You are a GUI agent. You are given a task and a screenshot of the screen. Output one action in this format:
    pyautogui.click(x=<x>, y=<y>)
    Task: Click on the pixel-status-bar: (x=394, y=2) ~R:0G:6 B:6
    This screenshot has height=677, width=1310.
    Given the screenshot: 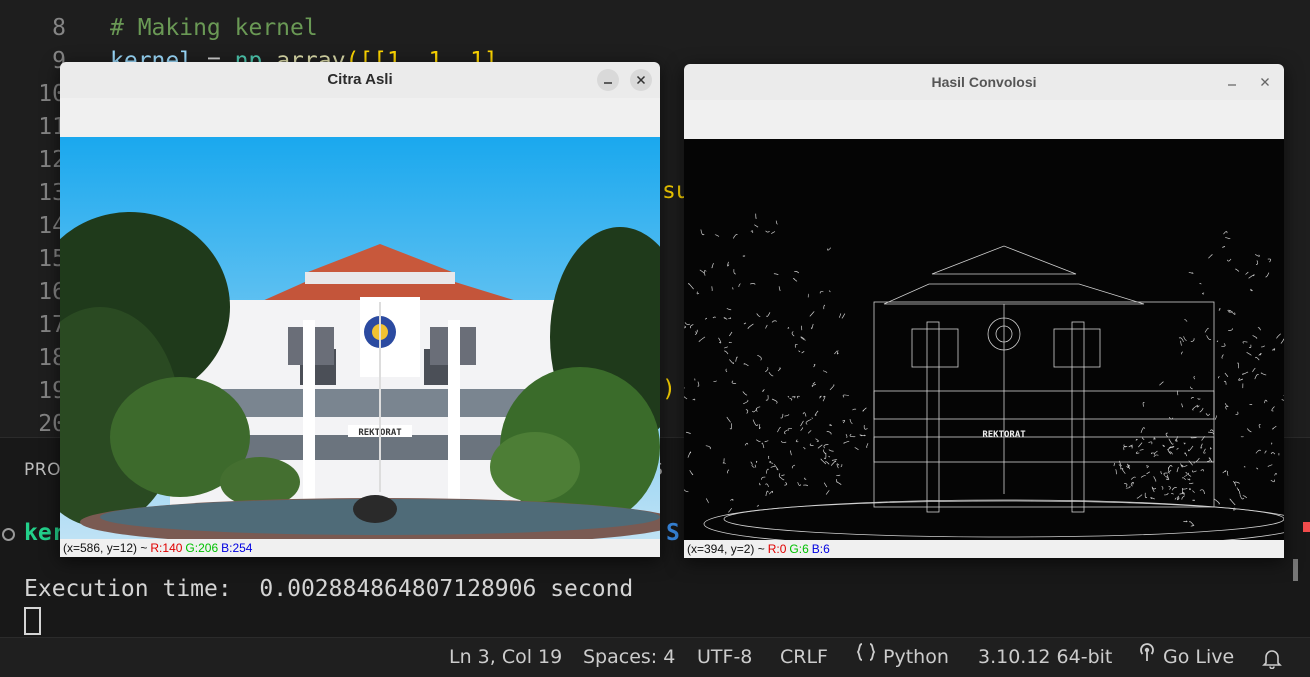 What is the action you would take?
    pyautogui.click(x=984, y=549)
    